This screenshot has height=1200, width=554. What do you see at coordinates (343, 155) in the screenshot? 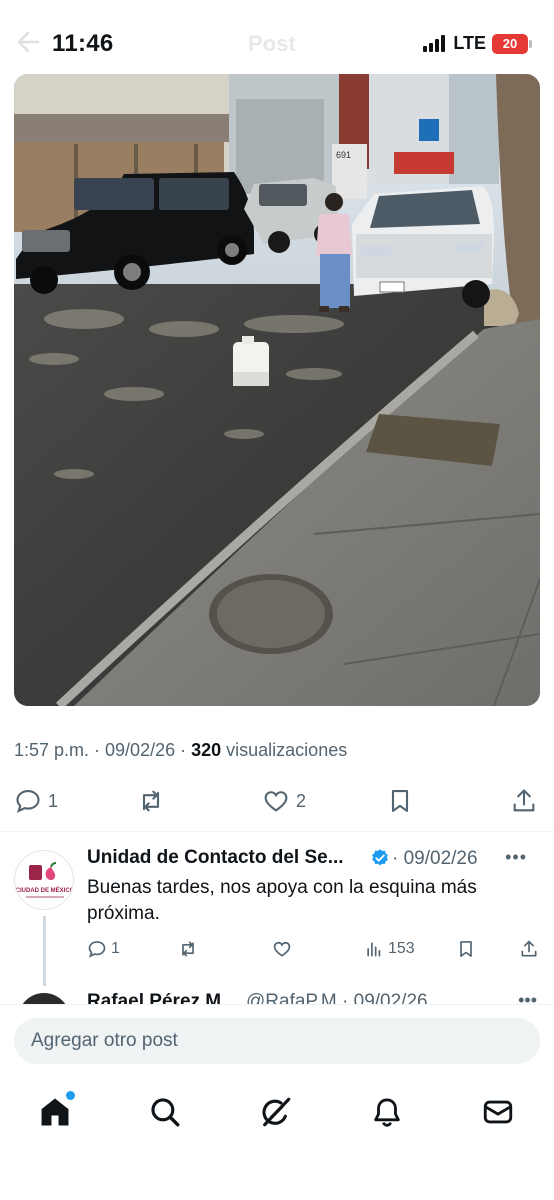
I see `svg-text: 691` at bounding box center [343, 155].